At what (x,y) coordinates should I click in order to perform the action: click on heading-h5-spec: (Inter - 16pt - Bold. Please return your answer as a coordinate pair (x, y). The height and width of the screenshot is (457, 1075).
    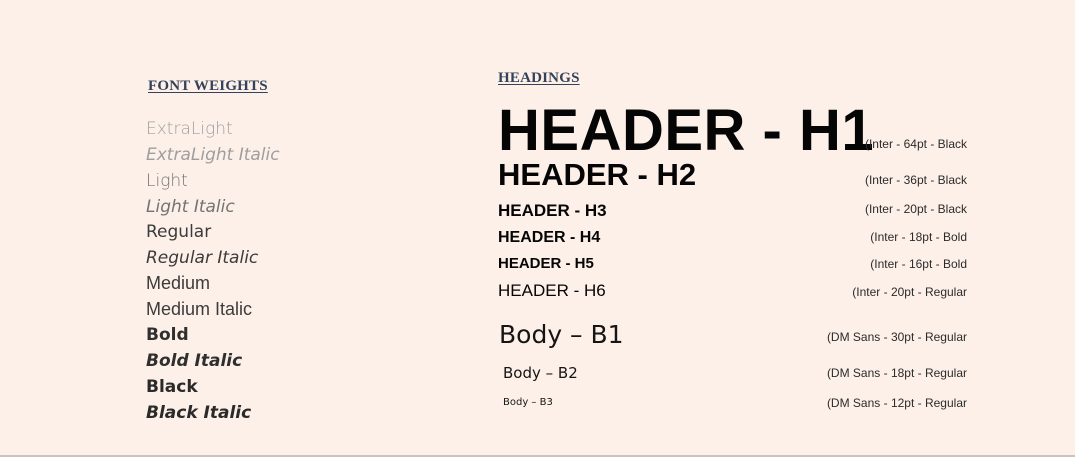
    Looking at the image, I should click on (918, 264).